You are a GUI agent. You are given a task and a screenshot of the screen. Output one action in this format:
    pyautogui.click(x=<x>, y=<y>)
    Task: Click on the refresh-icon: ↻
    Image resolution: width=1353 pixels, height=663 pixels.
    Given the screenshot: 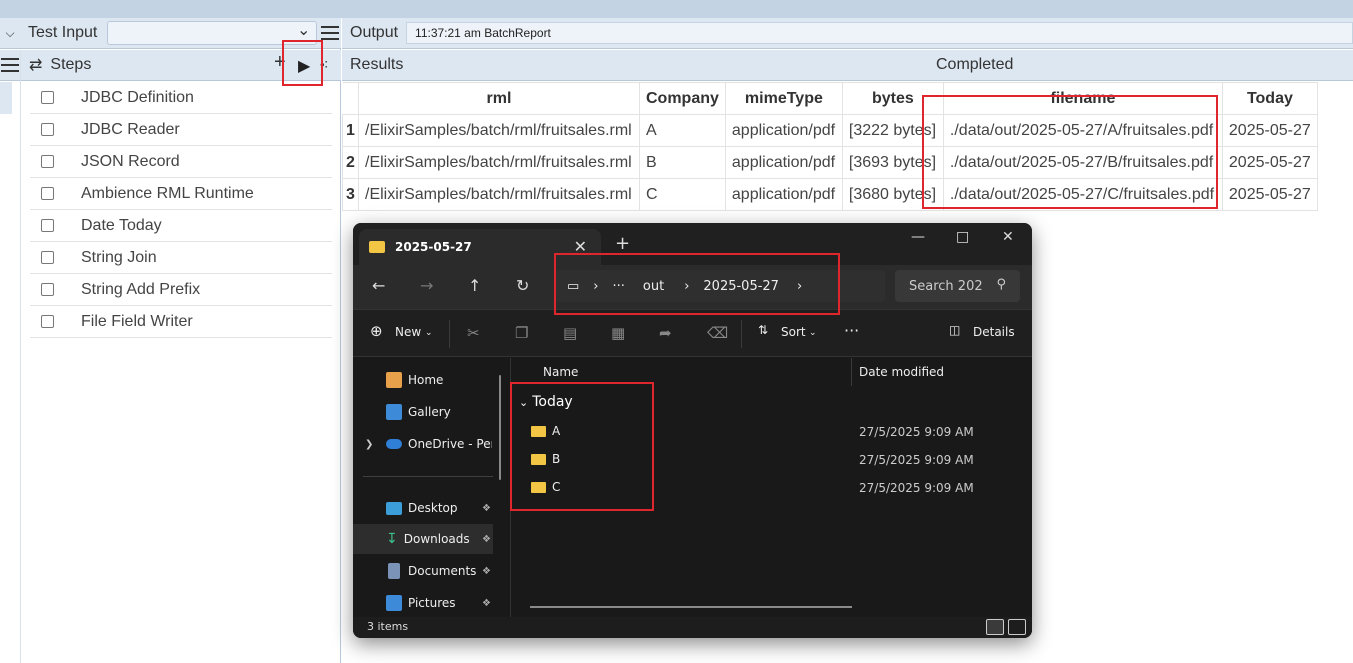 What is the action you would take?
    pyautogui.click(x=522, y=285)
    